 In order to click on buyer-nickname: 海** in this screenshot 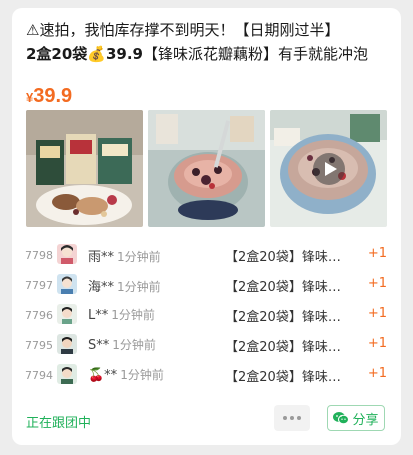, I will do `click(101, 287)`.